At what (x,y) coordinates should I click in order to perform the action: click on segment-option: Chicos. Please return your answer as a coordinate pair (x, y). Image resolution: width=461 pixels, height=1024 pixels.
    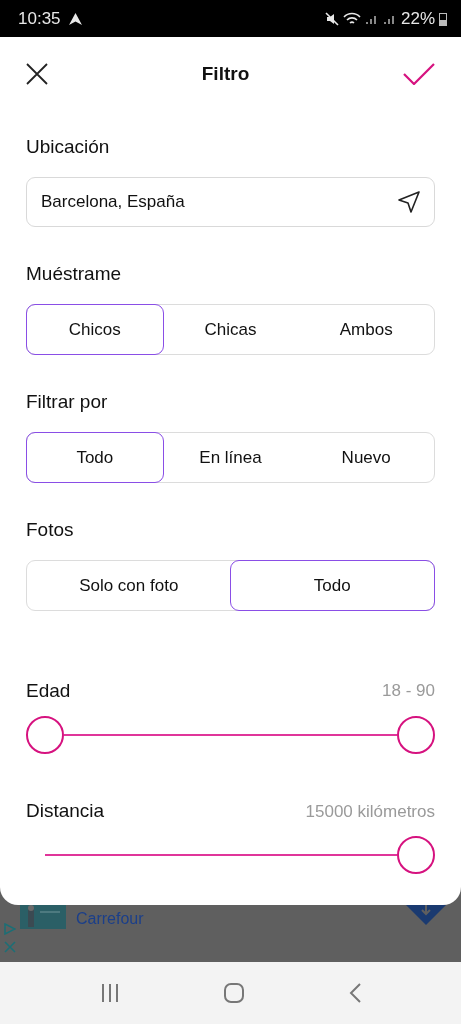
    Looking at the image, I should click on (95, 329).